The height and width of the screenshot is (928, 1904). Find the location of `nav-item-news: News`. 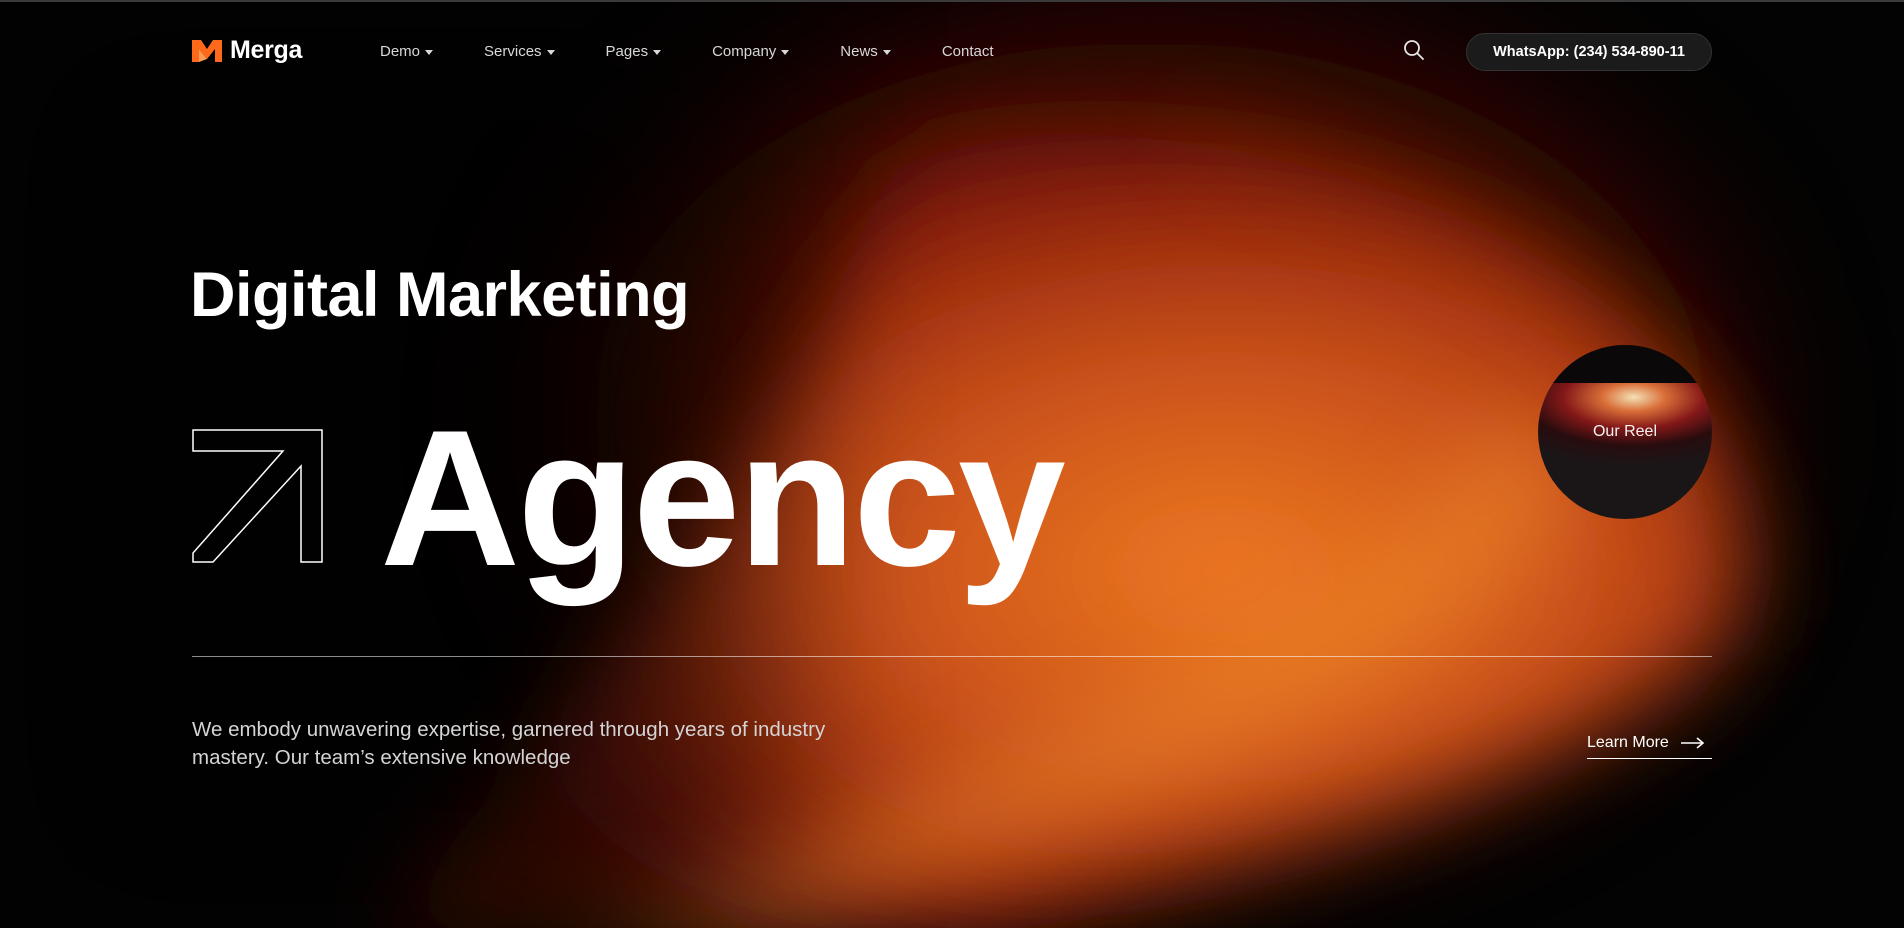

nav-item-news: News is located at coordinates (865, 51).